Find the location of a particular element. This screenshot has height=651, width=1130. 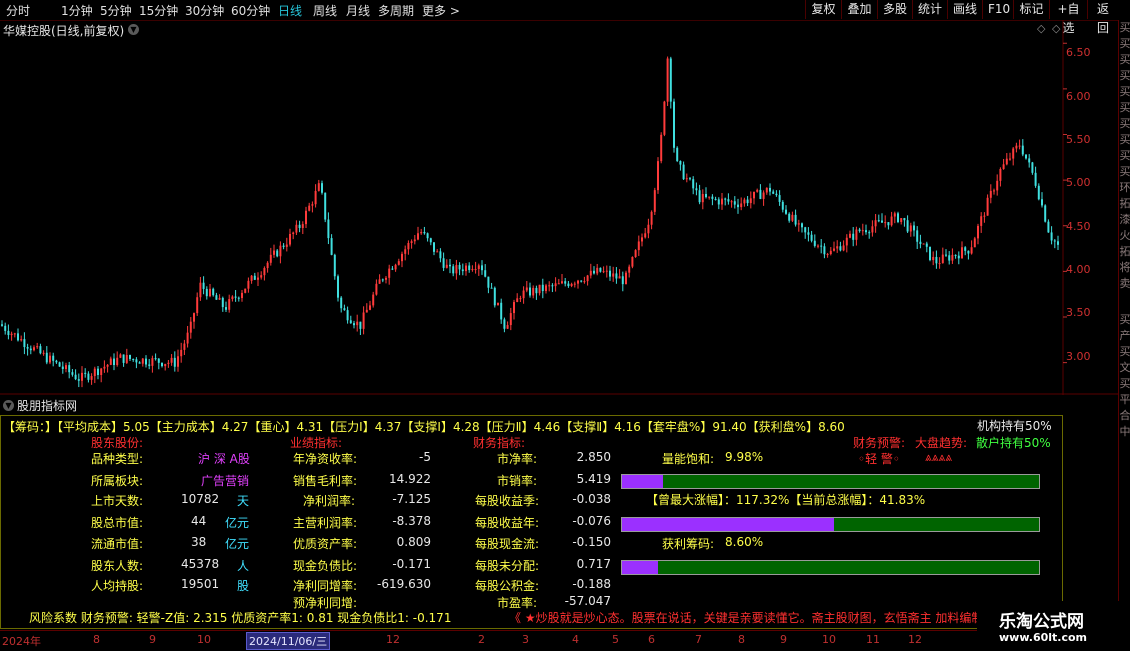

period-monthly: 月线 is located at coordinates (358, 10).